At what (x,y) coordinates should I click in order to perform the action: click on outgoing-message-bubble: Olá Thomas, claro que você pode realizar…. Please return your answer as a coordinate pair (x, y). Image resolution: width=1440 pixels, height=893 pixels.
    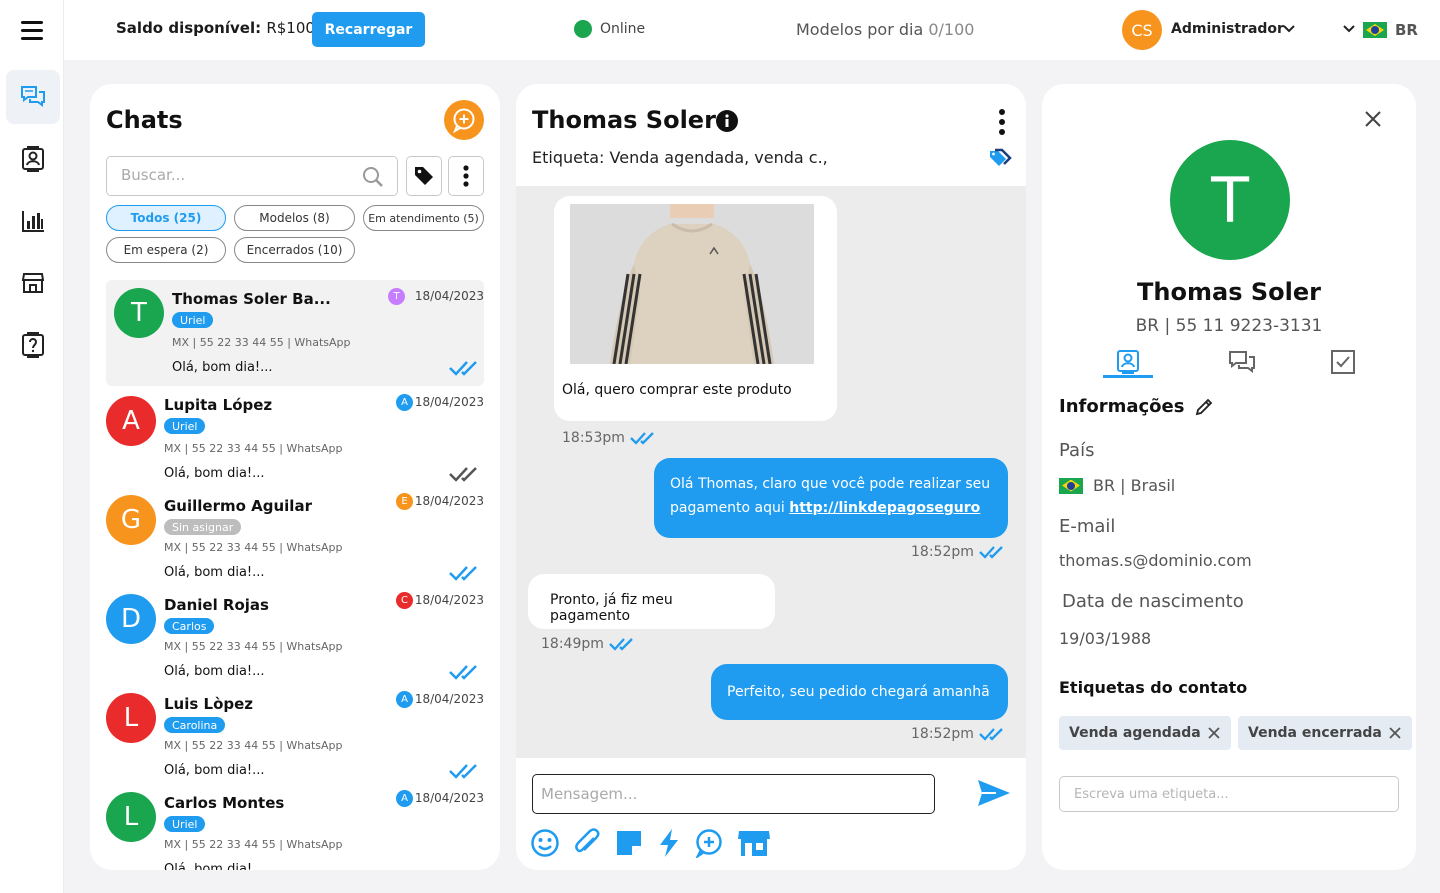
    Looking at the image, I should click on (831, 498).